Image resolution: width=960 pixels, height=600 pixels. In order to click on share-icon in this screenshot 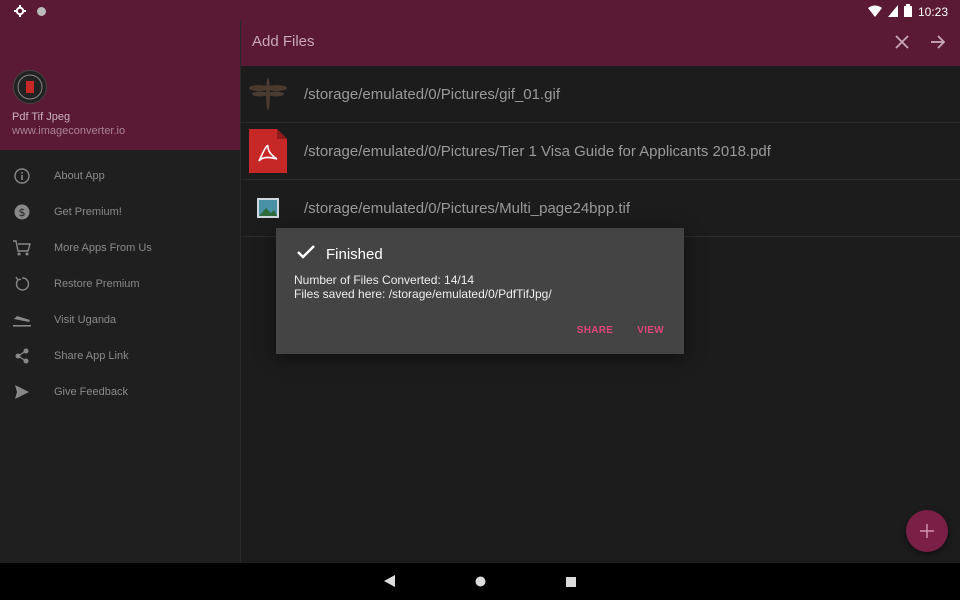, I will do `click(22, 356)`.